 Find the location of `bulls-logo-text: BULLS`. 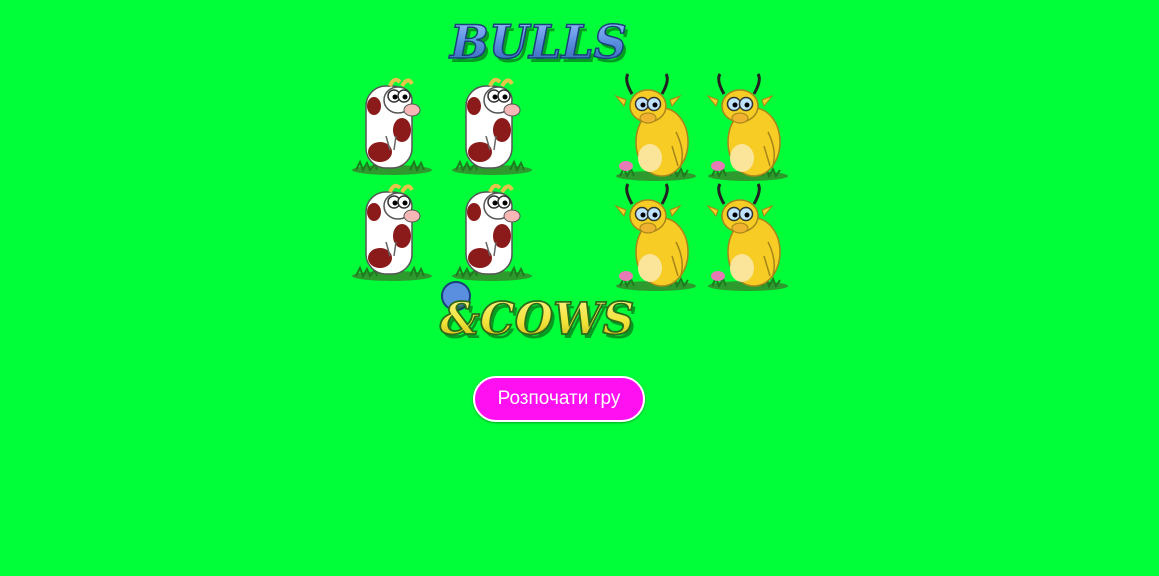

bulls-logo-text: BULLS is located at coordinates (537, 42).